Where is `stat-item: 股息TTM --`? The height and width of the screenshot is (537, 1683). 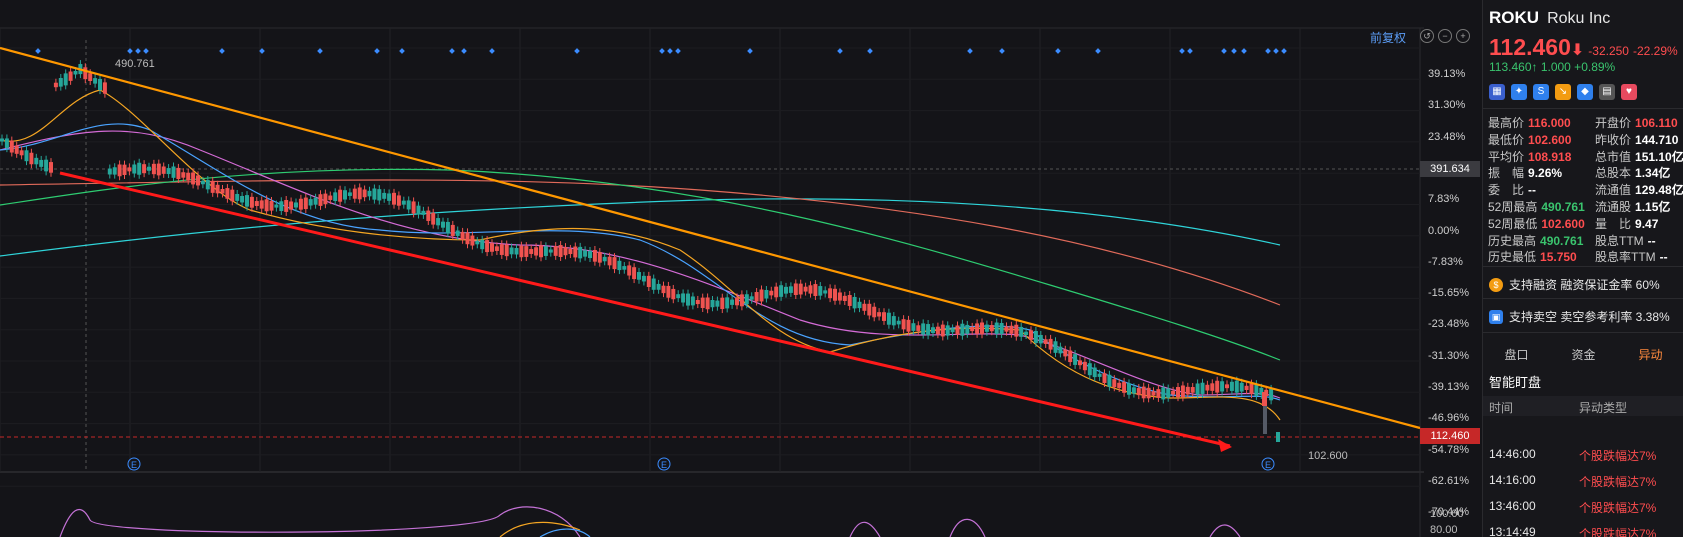 stat-item: 股息TTM -- is located at coordinates (1625, 240).